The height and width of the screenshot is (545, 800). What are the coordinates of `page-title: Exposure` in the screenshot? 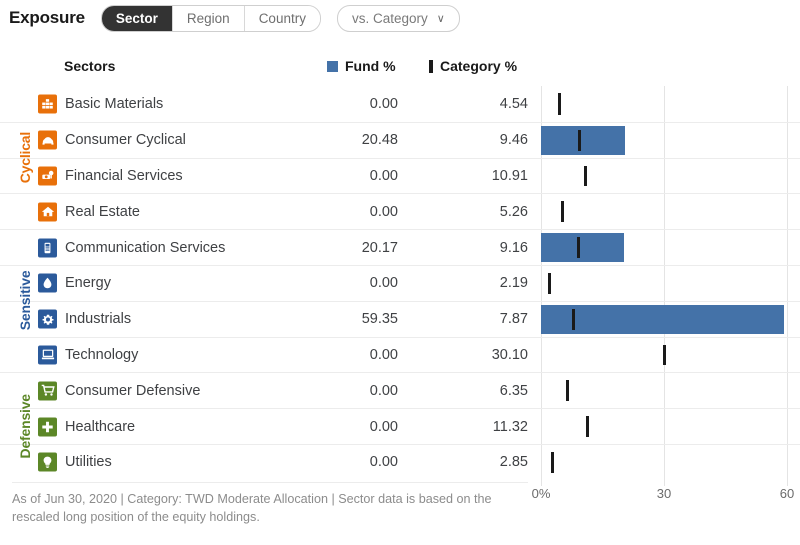 It's located at (47, 17).